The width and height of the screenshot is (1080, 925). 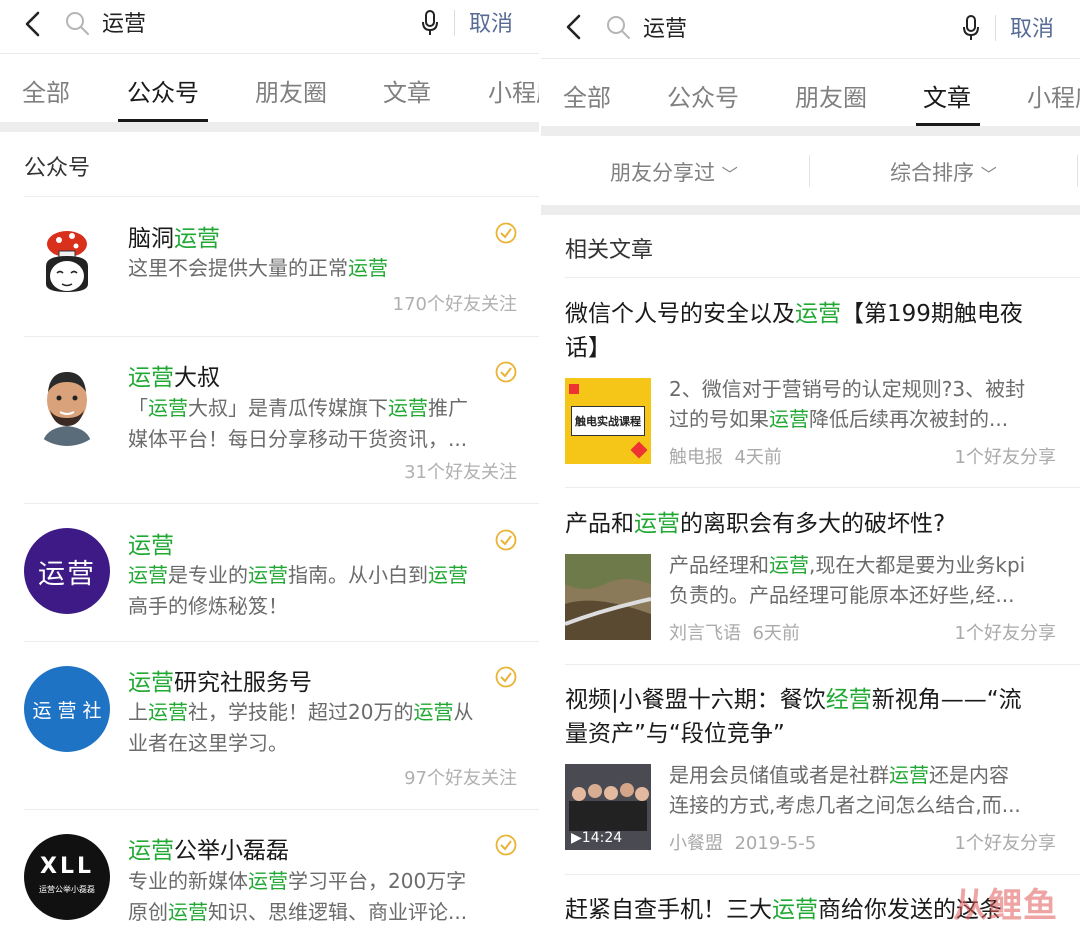 What do you see at coordinates (208, 851) in the screenshot?
I see `account-name: 运营公举小磊磊` at bounding box center [208, 851].